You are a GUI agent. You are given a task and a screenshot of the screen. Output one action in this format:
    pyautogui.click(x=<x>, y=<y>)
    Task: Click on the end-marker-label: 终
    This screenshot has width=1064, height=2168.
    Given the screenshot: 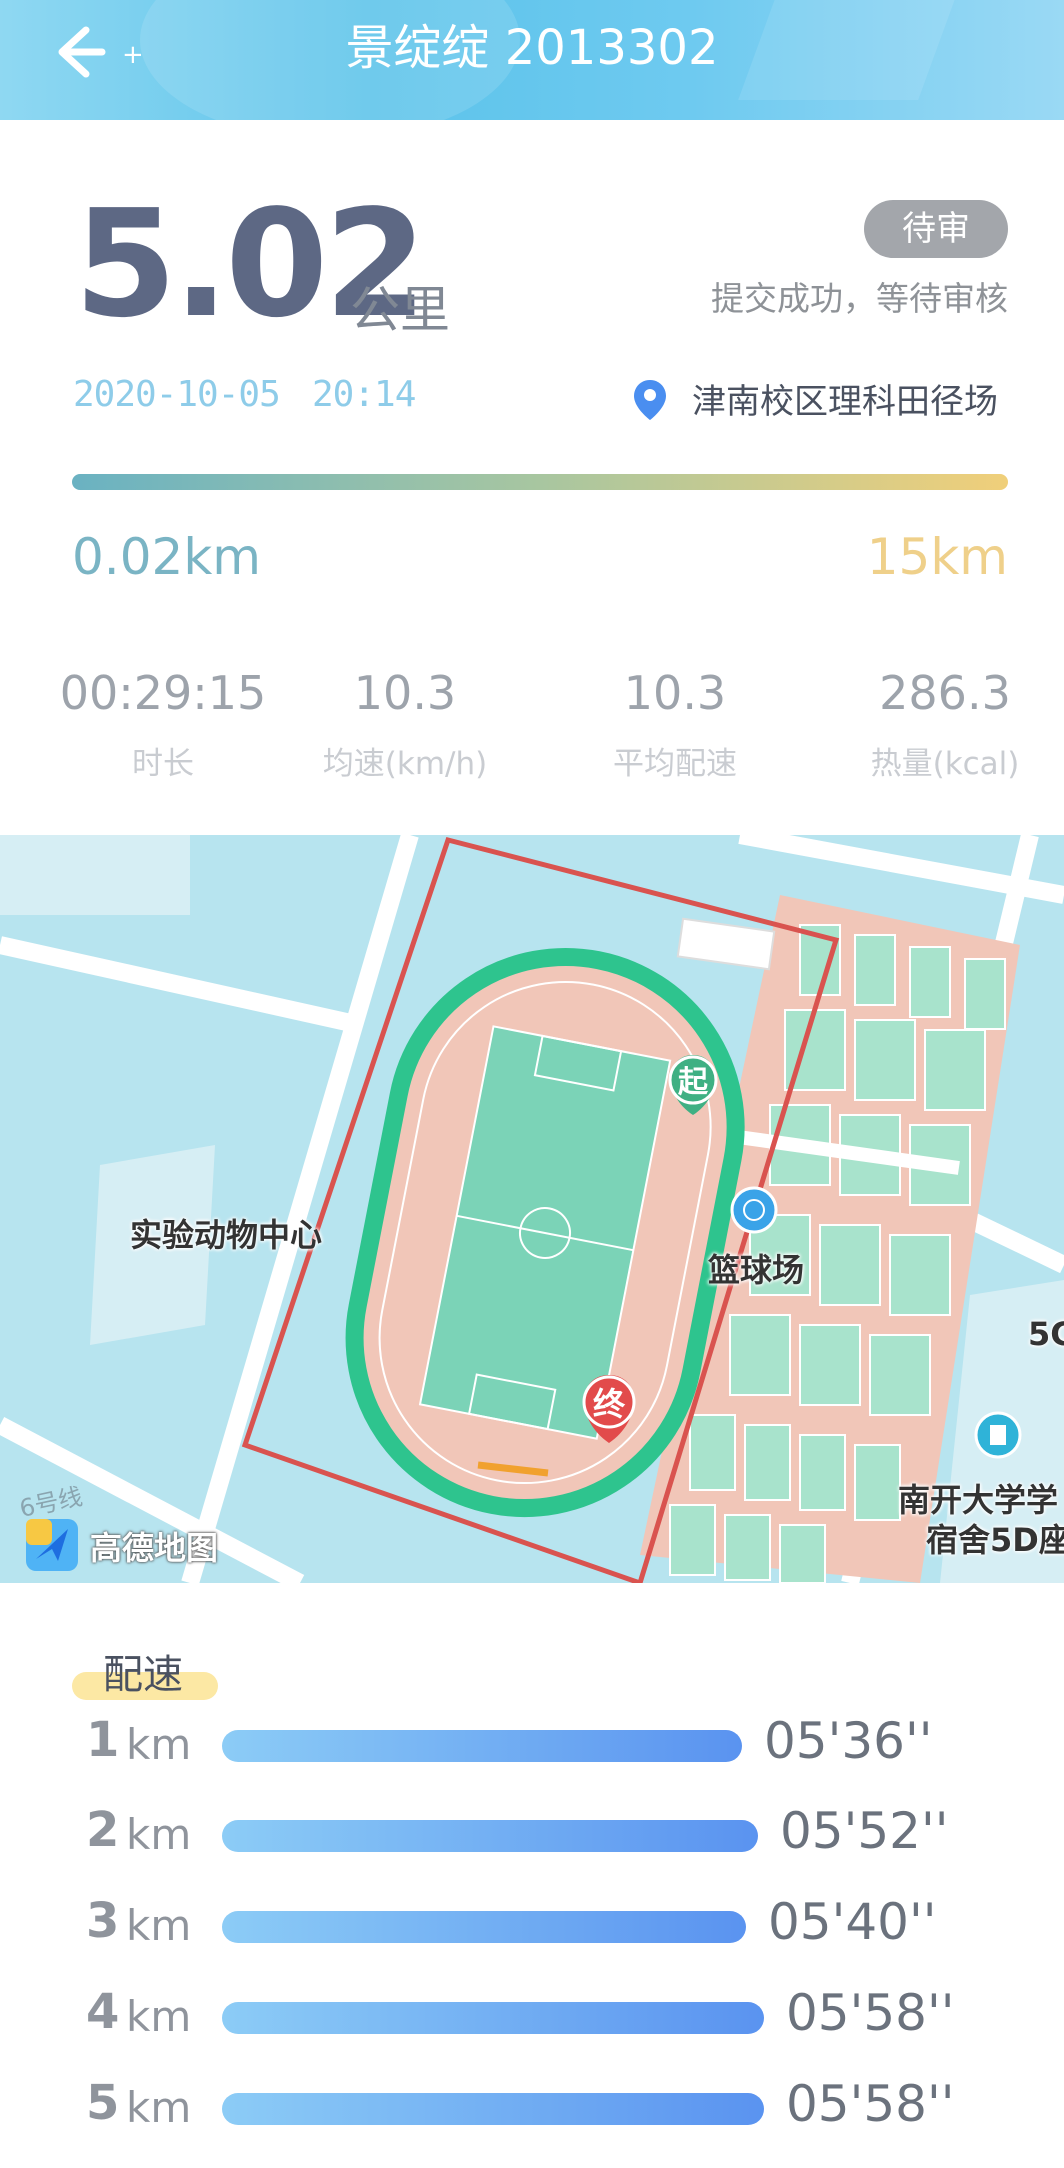 What is the action you would take?
    pyautogui.click(x=609, y=1404)
    